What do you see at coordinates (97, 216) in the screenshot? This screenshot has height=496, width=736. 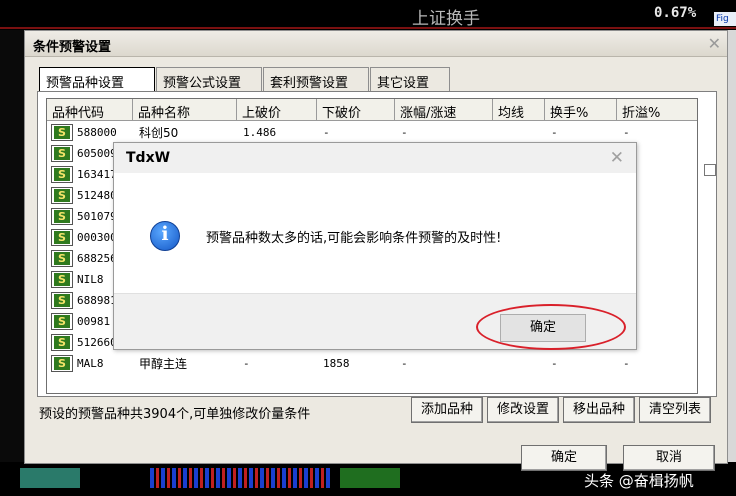 I see `row-code: 501079` at bounding box center [97, 216].